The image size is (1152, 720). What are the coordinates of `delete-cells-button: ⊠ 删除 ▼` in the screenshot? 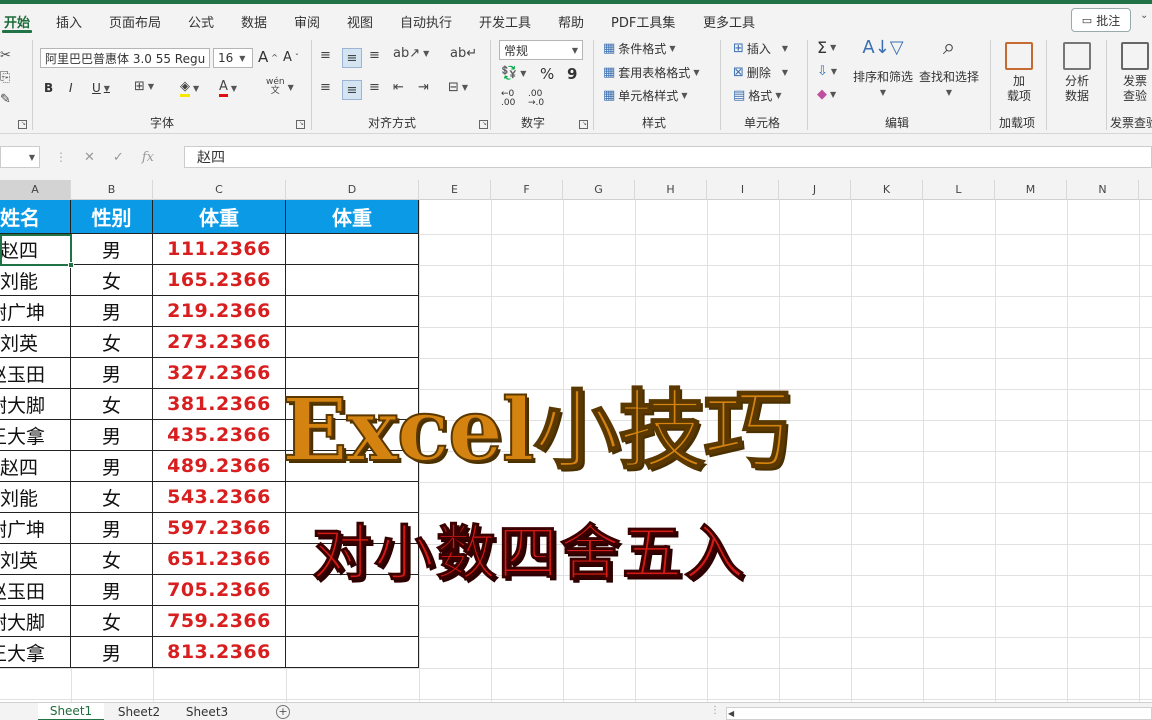 It's located at (760, 72).